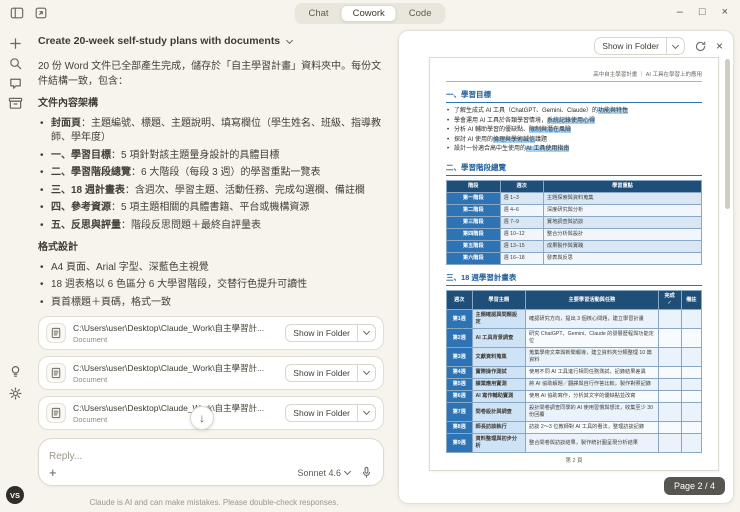 This screenshot has width=740, height=512. What do you see at coordinates (592, 397) in the screenshot?
I see `task-cell: 使用 AI 協助寫作，分析其文字的優缺點並改寫` at bounding box center [592, 397].